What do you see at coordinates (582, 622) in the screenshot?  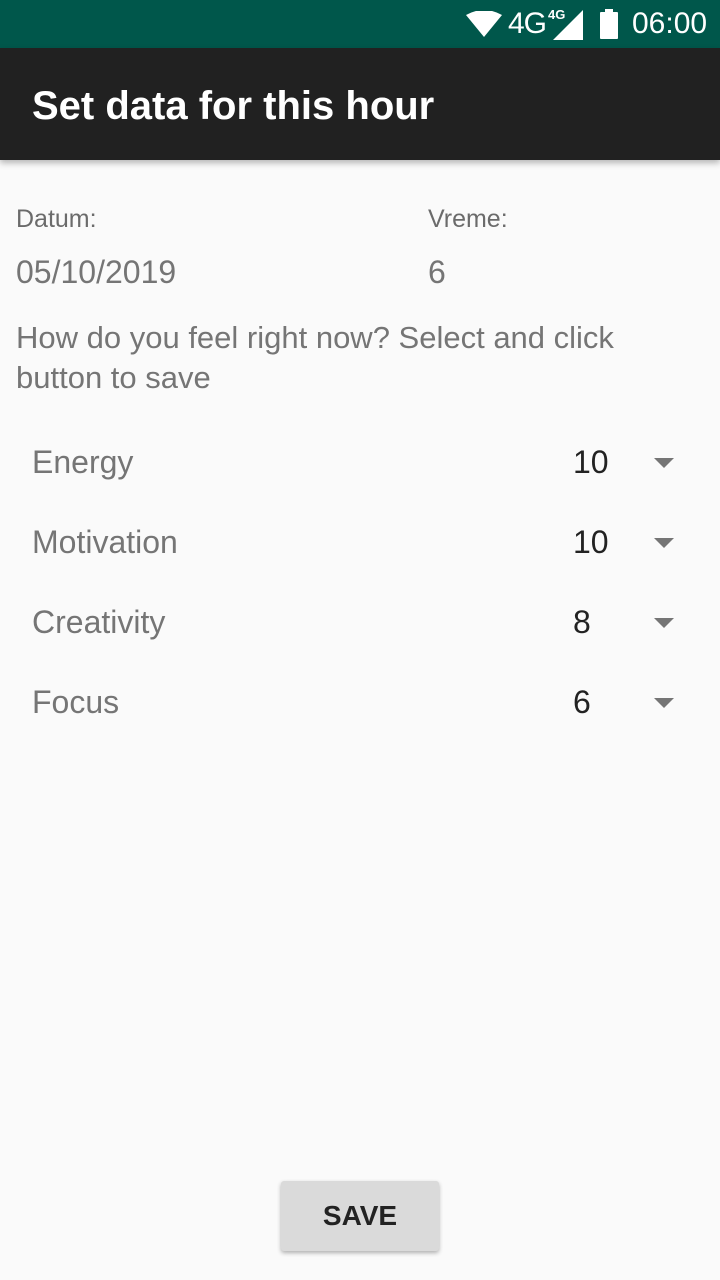 I see `creativity-value: 8` at bounding box center [582, 622].